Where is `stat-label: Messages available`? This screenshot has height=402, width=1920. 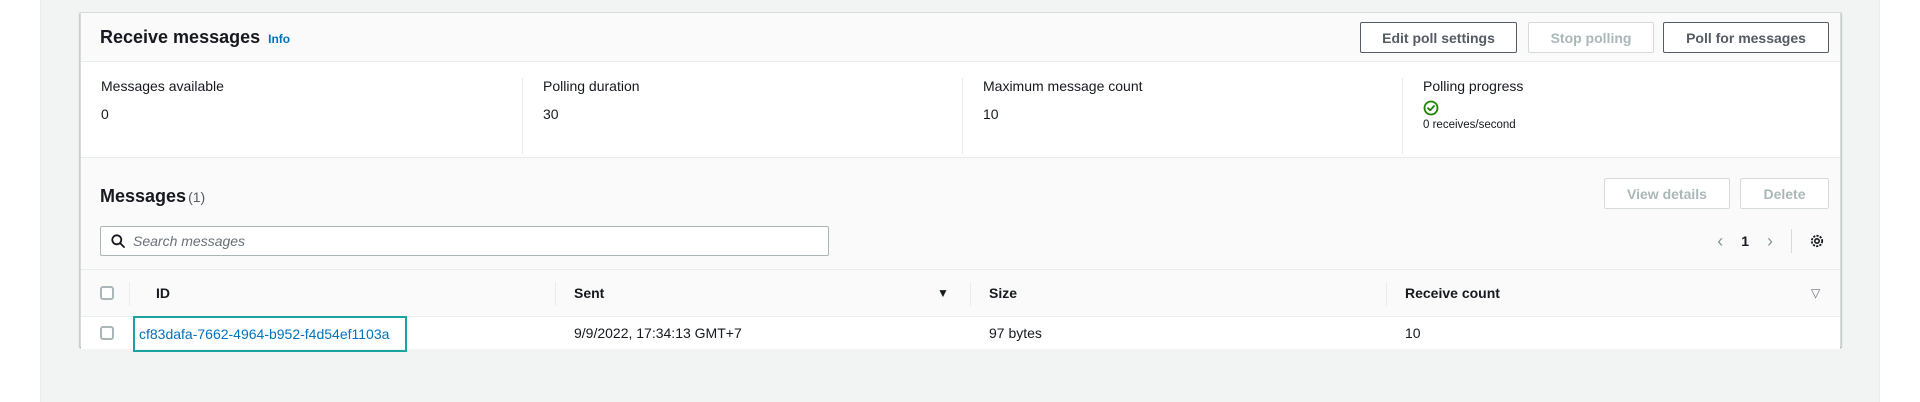 stat-label: Messages available is located at coordinates (162, 86).